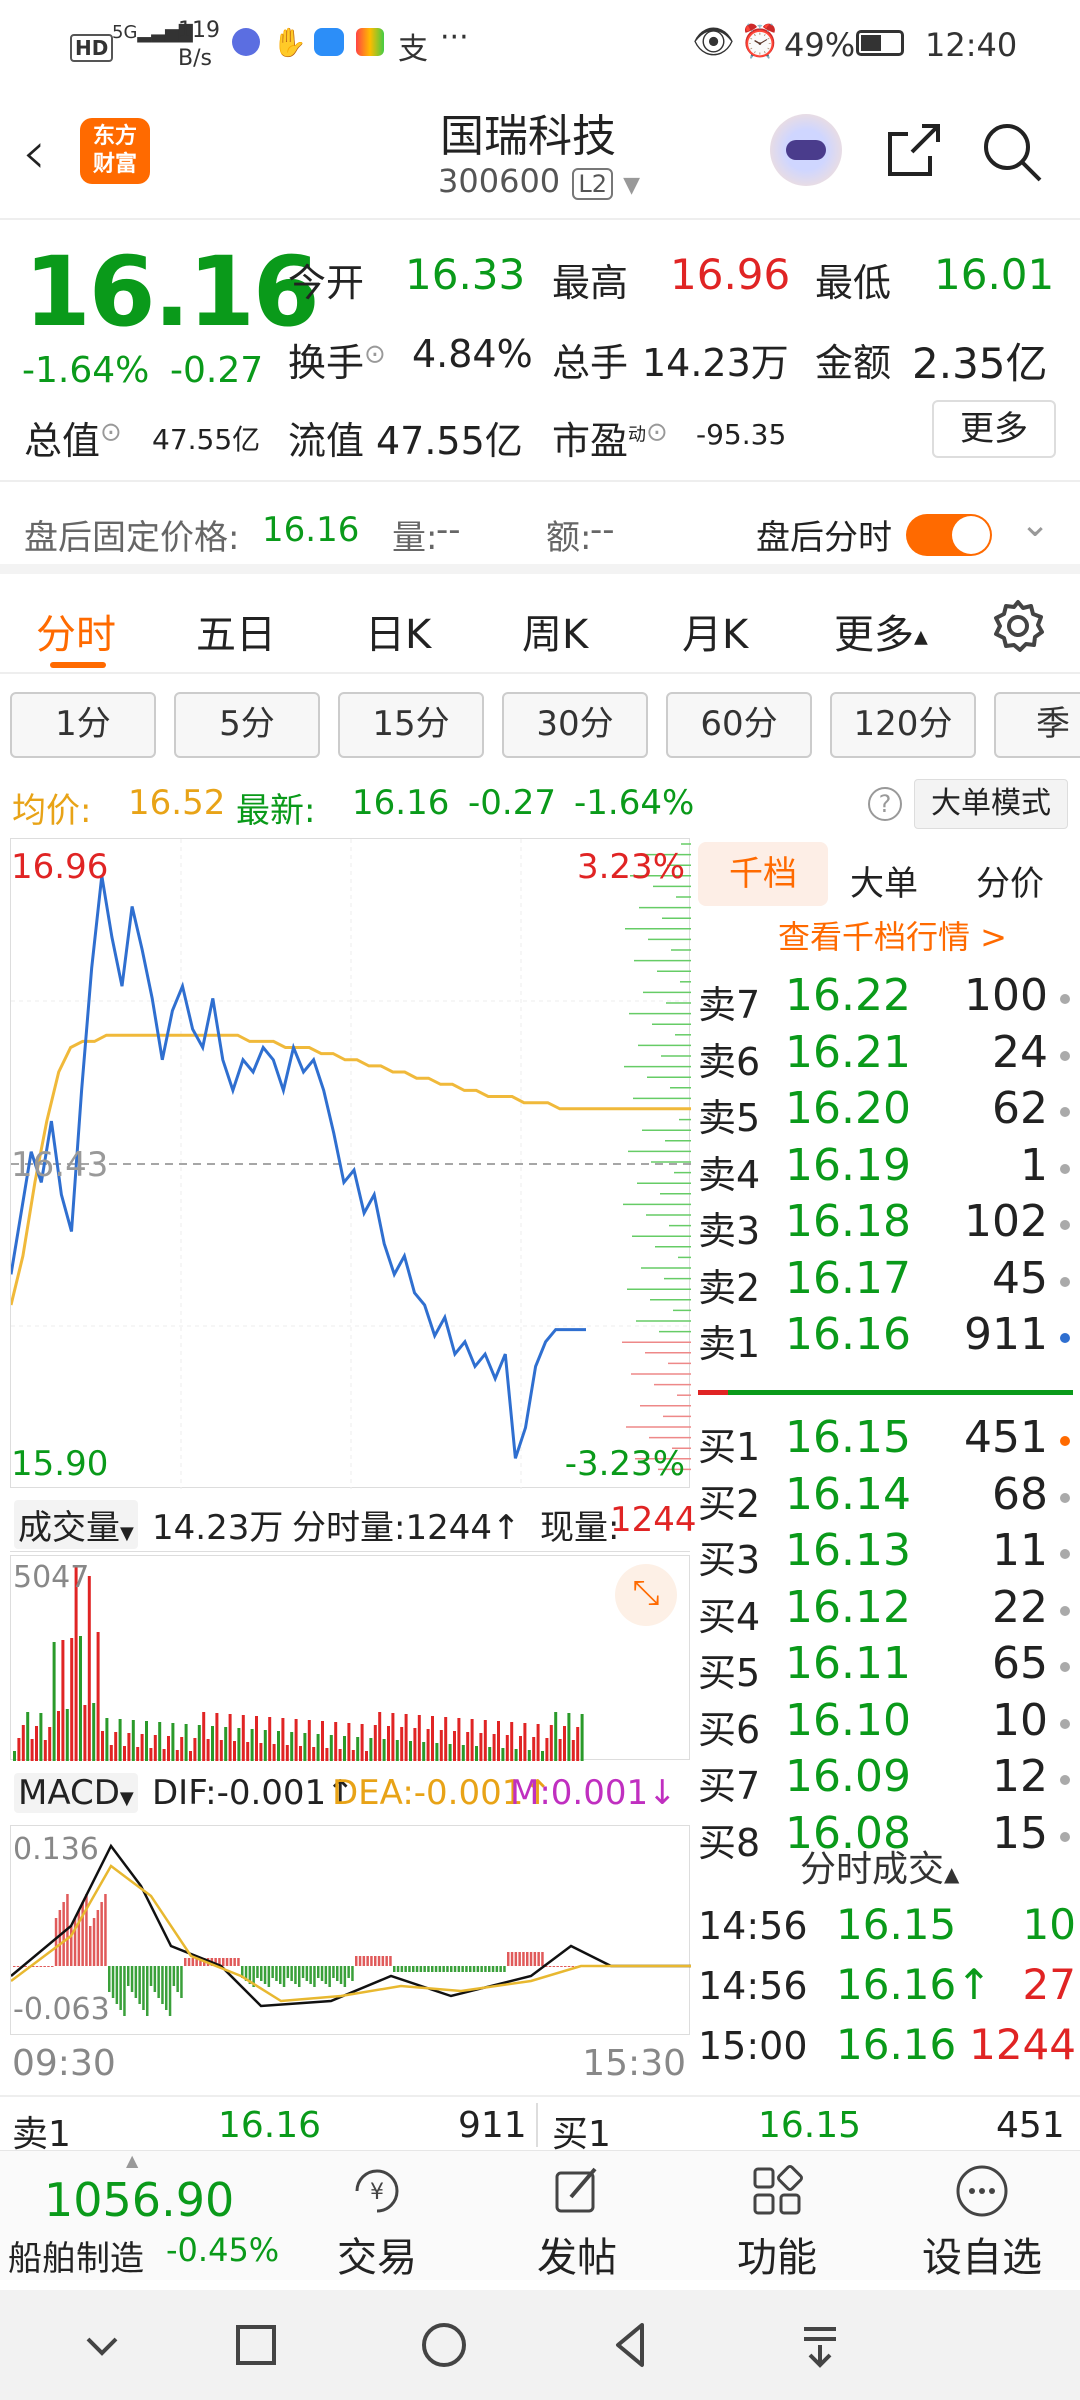 This screenshot has width=1080, height=2400. What do you see at coordinates (729, 1174) in the screenshot?
I see `level-label: 卖4` at bounding box center [729, 1174].